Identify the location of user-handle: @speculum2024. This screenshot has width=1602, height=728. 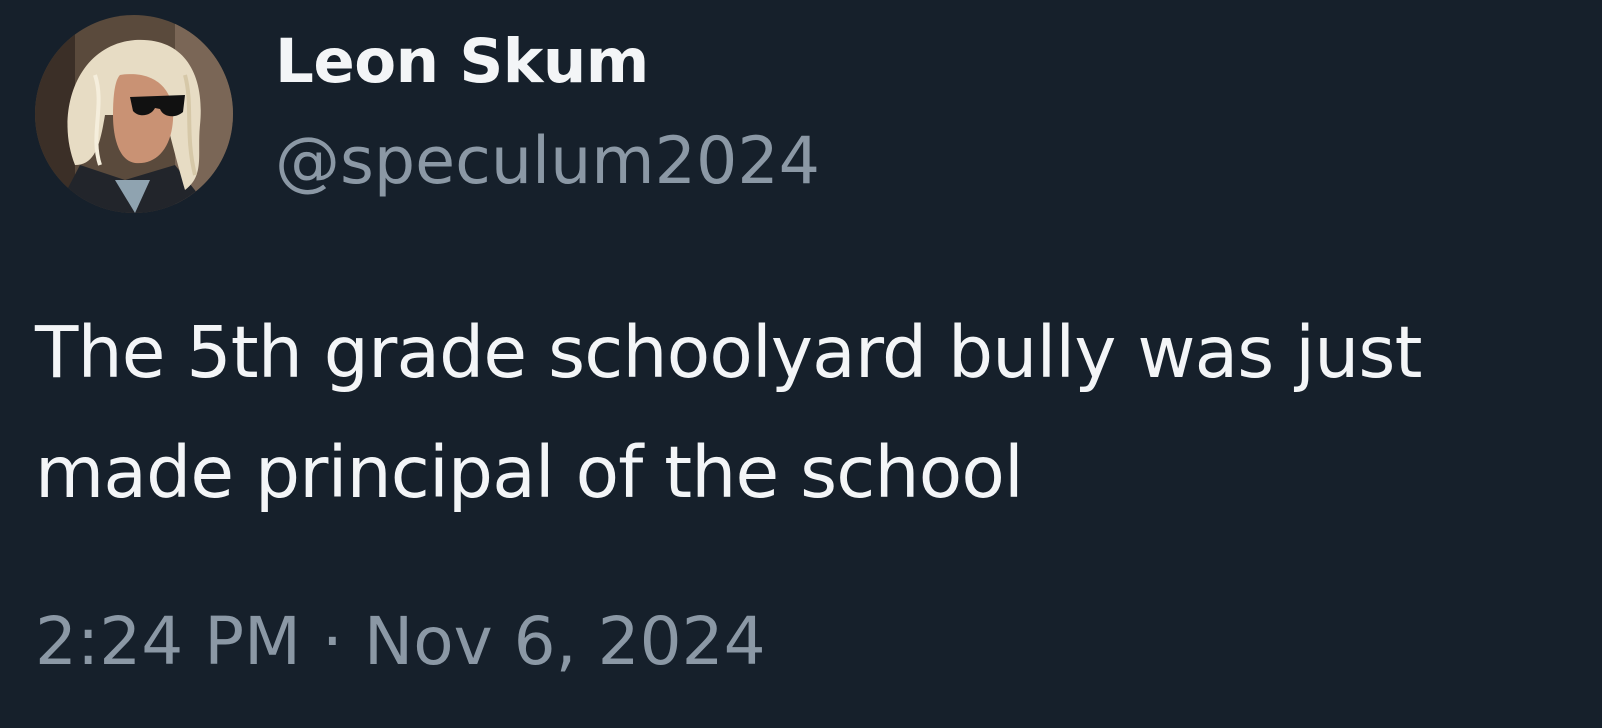
(547, 161).